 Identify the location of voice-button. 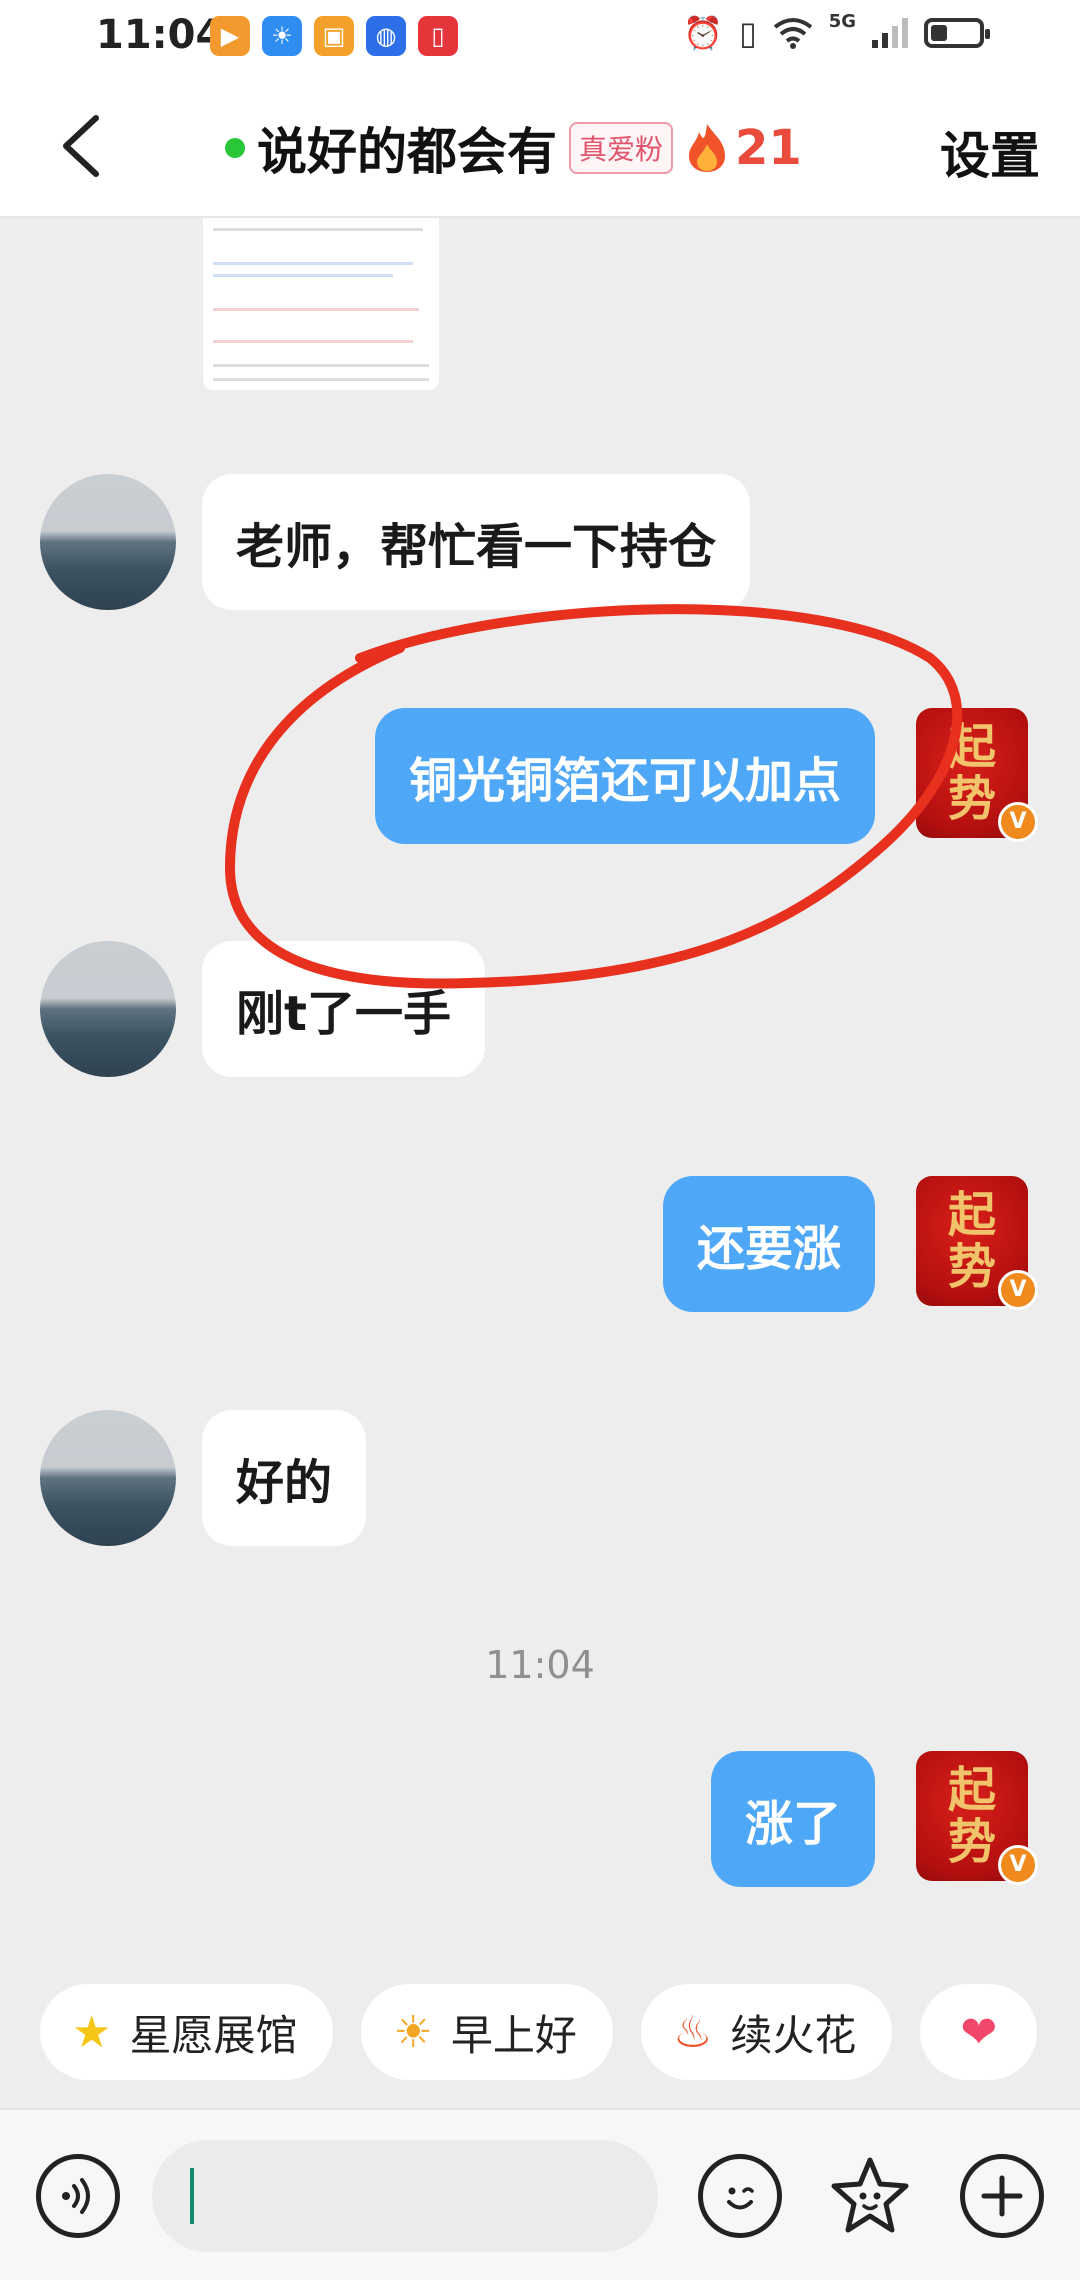
(78, 2196).